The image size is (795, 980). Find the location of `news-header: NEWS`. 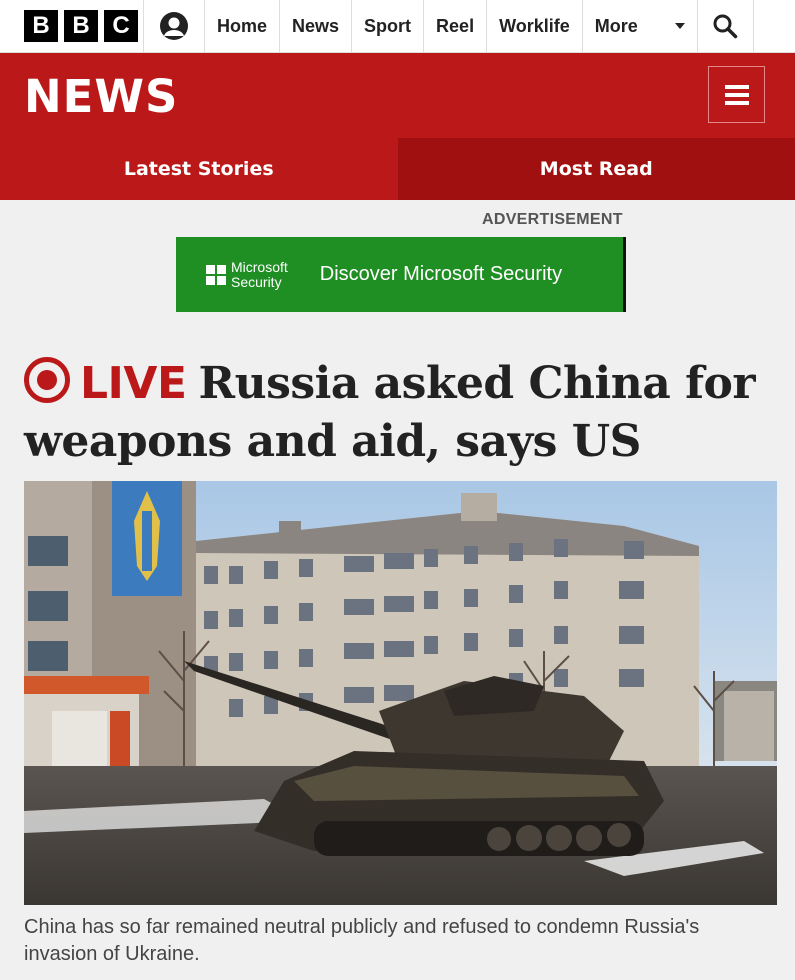

news-header: NEWS is located at coordinates (397, 95).